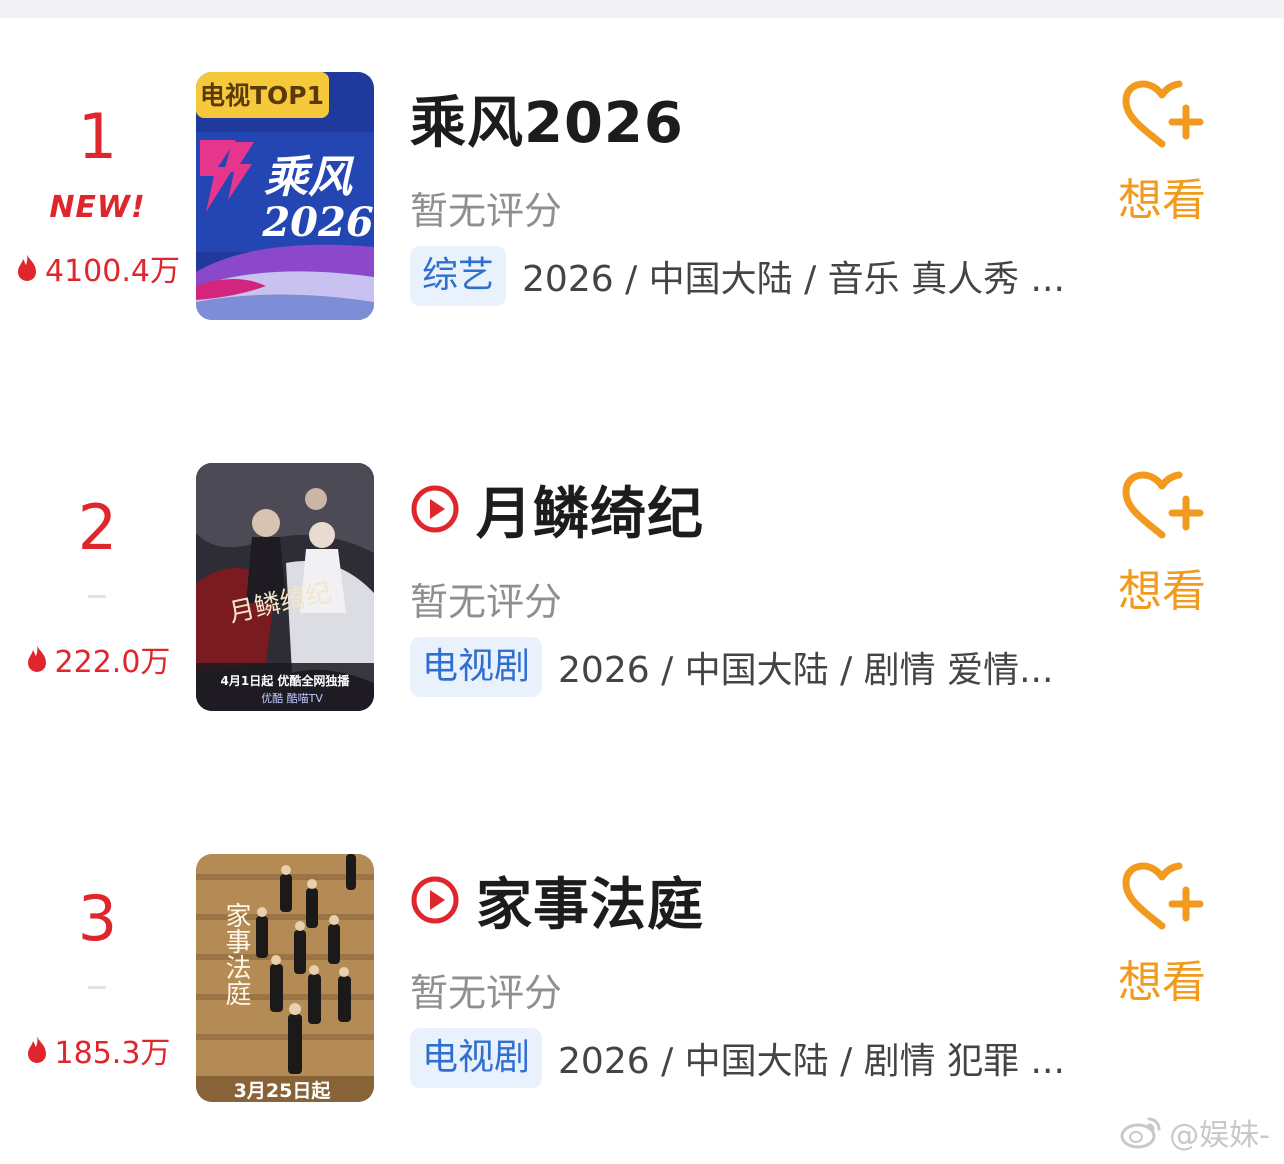 The width and height of the screenshot is (1284, 1164). I want to click on title-row: 乘风2026, so click(547, 118).